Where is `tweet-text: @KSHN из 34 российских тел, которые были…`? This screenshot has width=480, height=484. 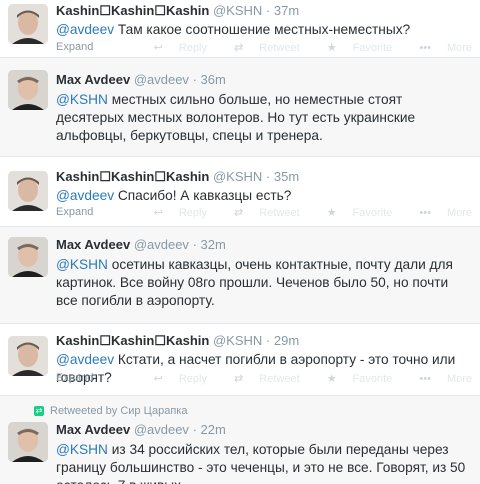
tweet-text: @KSHN из 34 российских тел, которые были… is located at coordinates (264, 462).